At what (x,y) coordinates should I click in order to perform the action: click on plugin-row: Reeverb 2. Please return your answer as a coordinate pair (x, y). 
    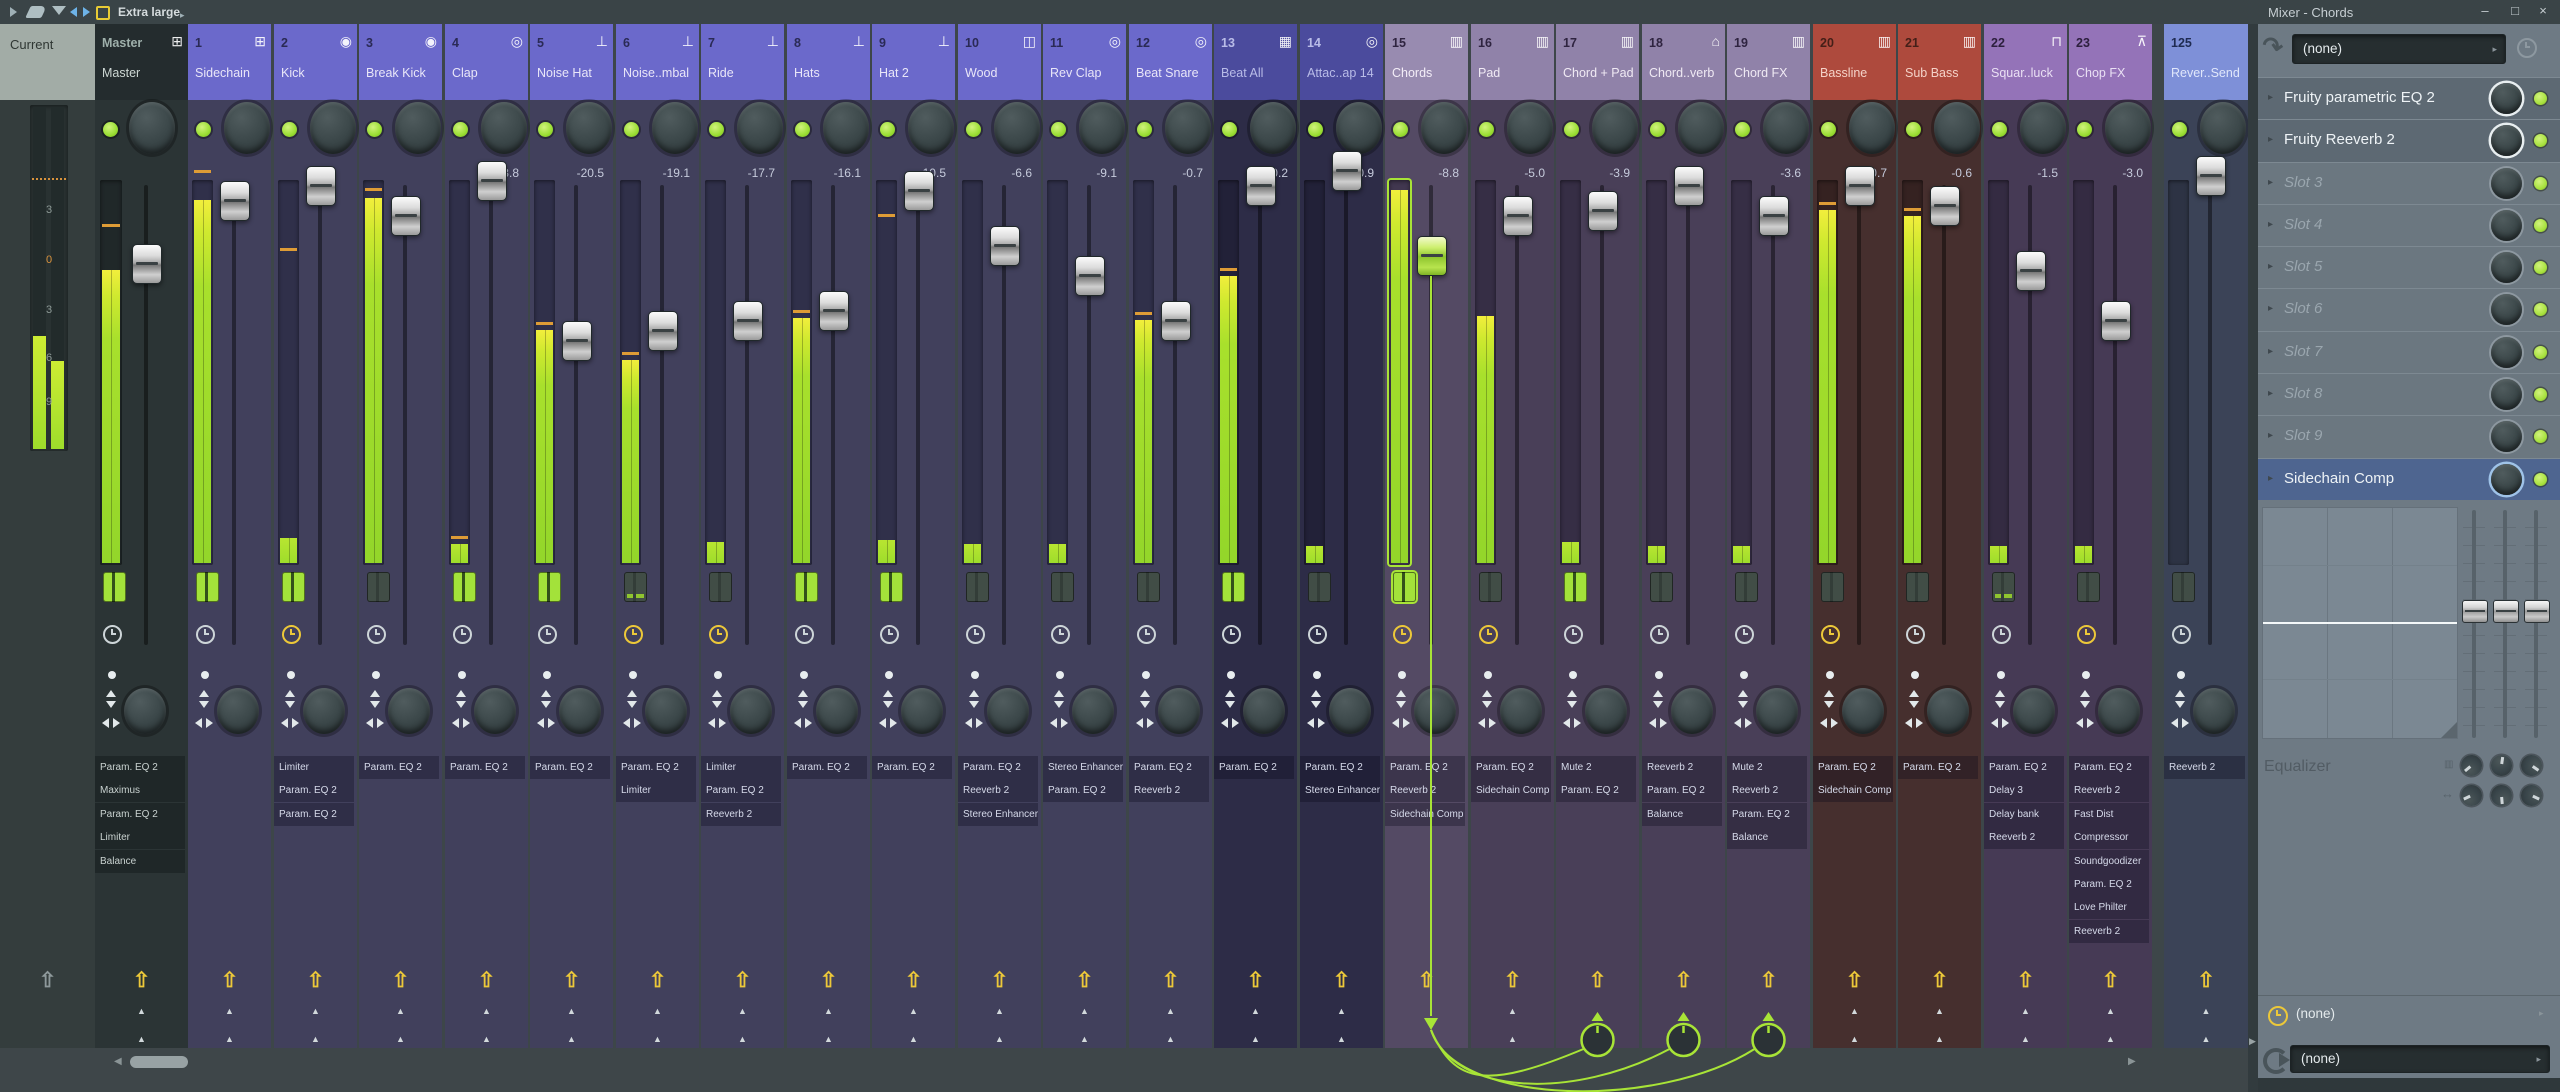
    Looking at the image, I should click on (1682, 767).